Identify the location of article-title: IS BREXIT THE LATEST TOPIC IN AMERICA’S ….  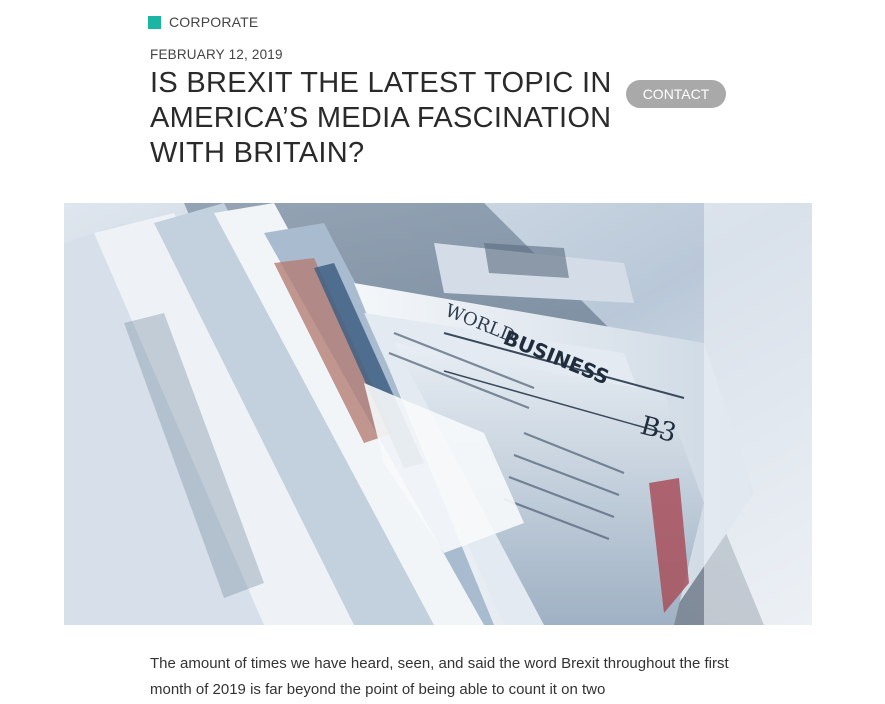
(381, 118).